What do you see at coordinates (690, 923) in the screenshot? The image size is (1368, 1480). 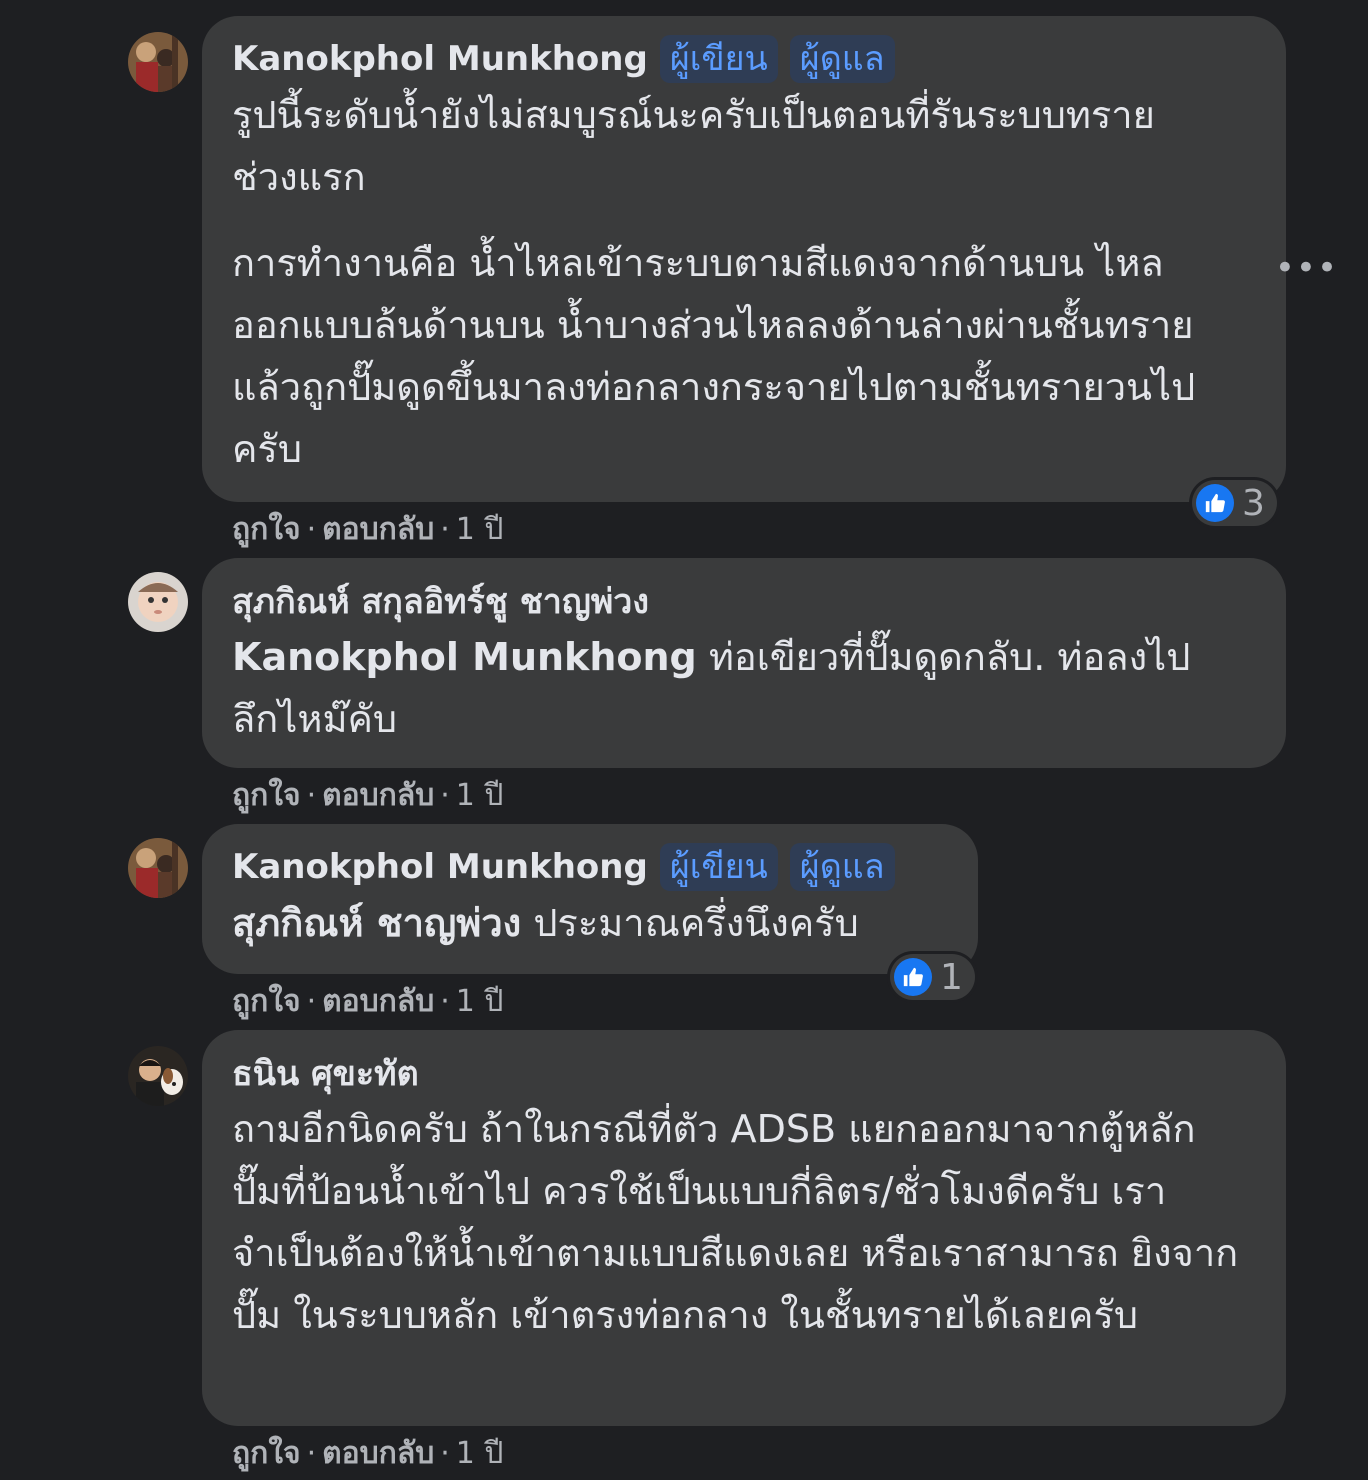 I see `comment-body: ประมาณครึ่งนึงครับ` at bounding box center [690, 923].